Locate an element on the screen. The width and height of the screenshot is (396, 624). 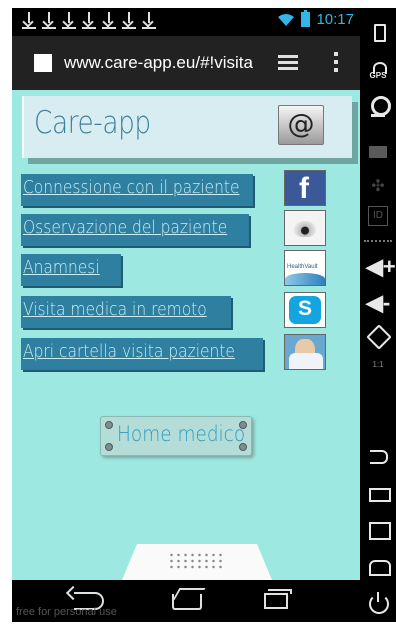
facebook-icon: f is located at coordinates (305, 188).